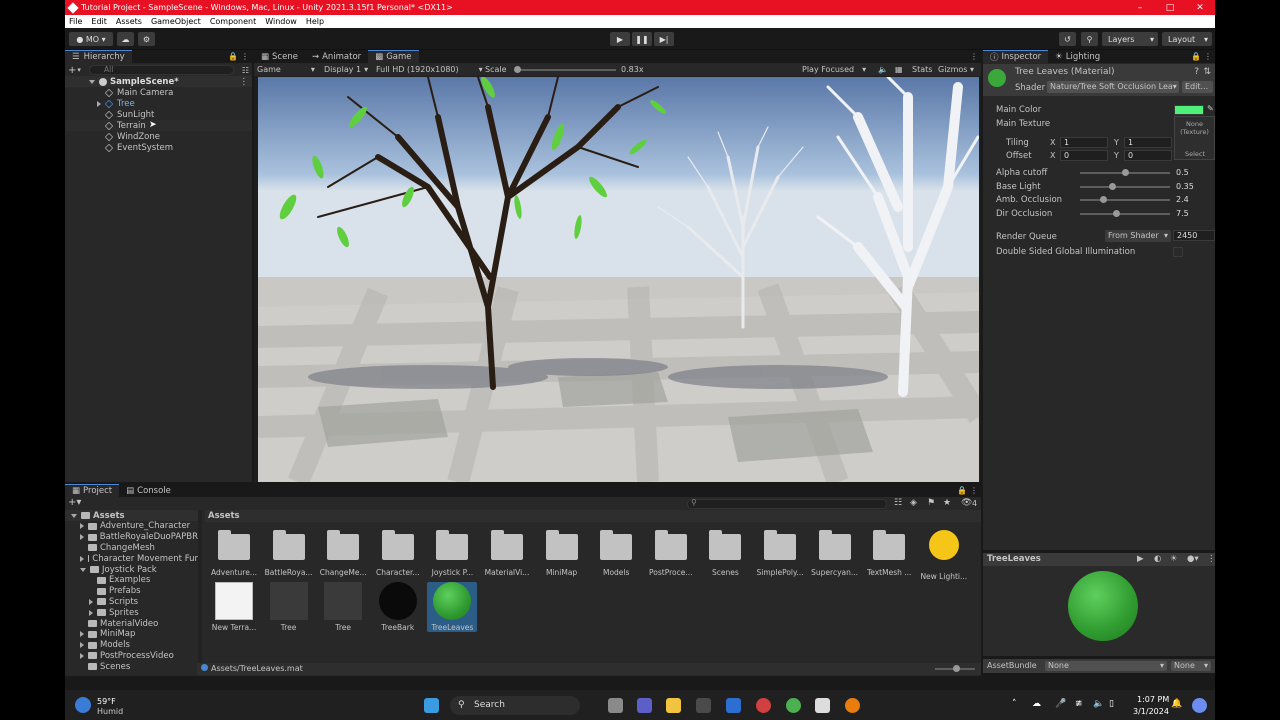 This screenshot has width=1280, height=720. Describe the element at coordinates (1191, 666) in the screenshot. I see `assetbundle-variant-dropdown: None ▾` at that location.